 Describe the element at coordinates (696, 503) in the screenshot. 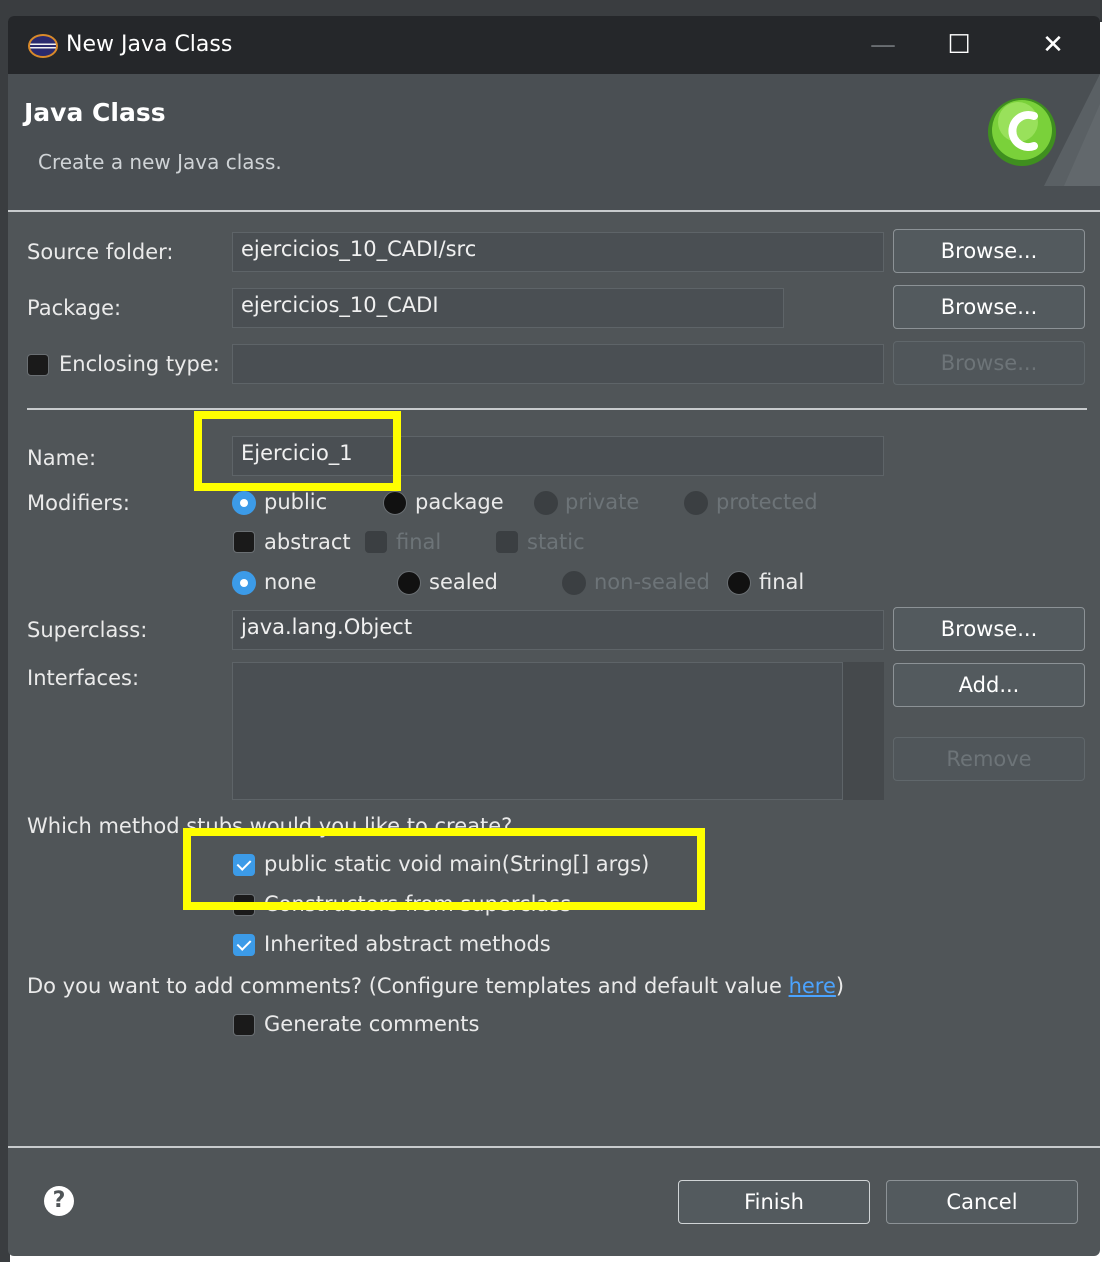

I see `protected-radio` at that location.